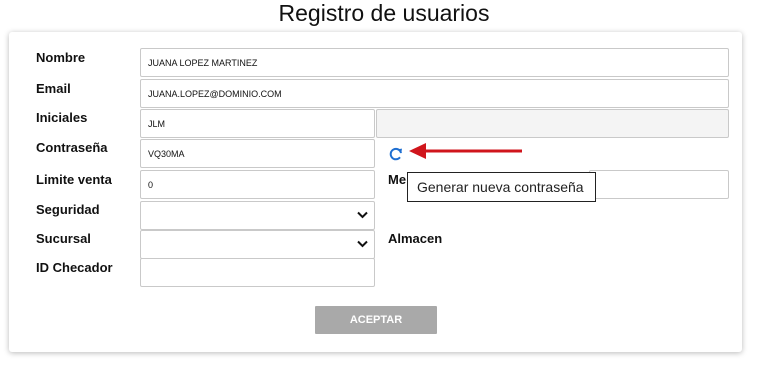 The height and width of the screenshot is (377, 768). Describe the element at coordinates (72, 147) in the screenshot. I see `contrasena-label: Contraseña` at that location.